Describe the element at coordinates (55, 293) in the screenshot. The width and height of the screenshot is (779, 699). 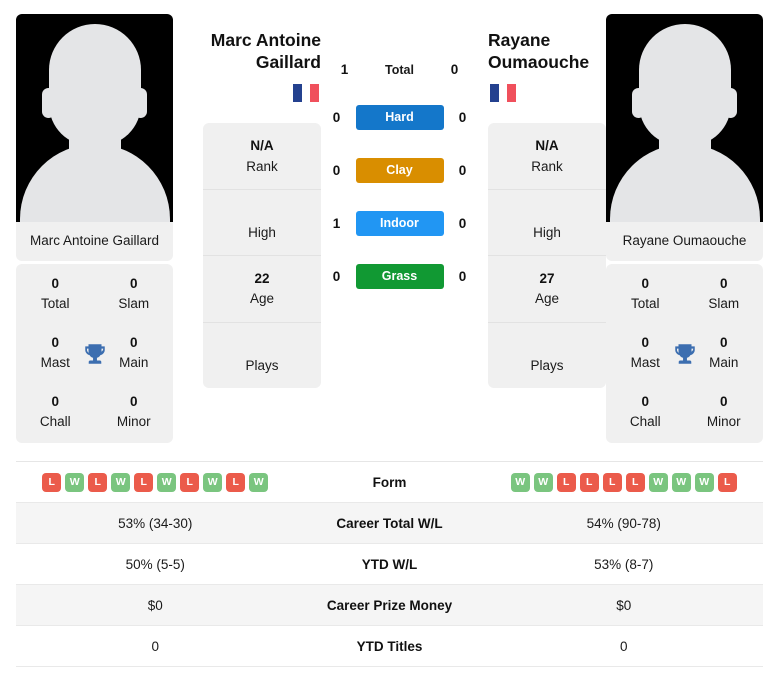
I see `left-titles-total: 0 Total` at that location.